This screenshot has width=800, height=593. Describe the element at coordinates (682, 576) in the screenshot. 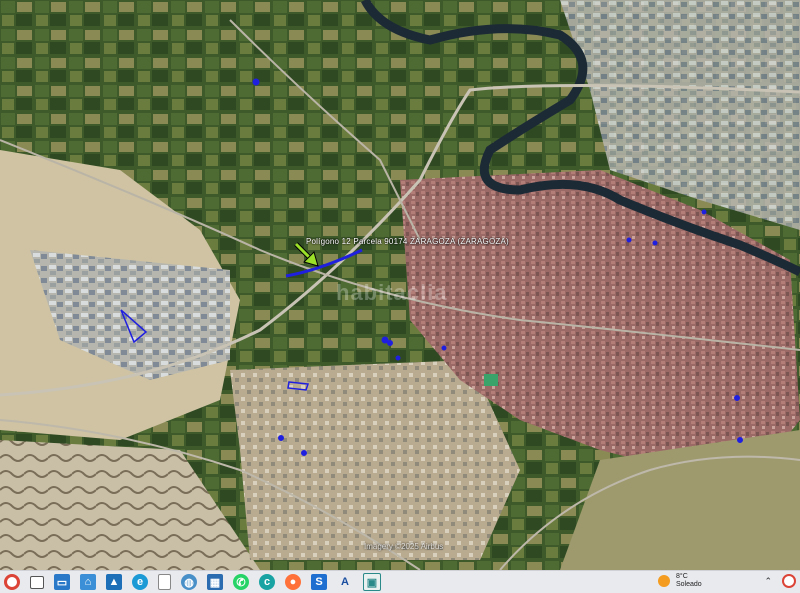

I see `weather-temperature: 8°C` at that location.